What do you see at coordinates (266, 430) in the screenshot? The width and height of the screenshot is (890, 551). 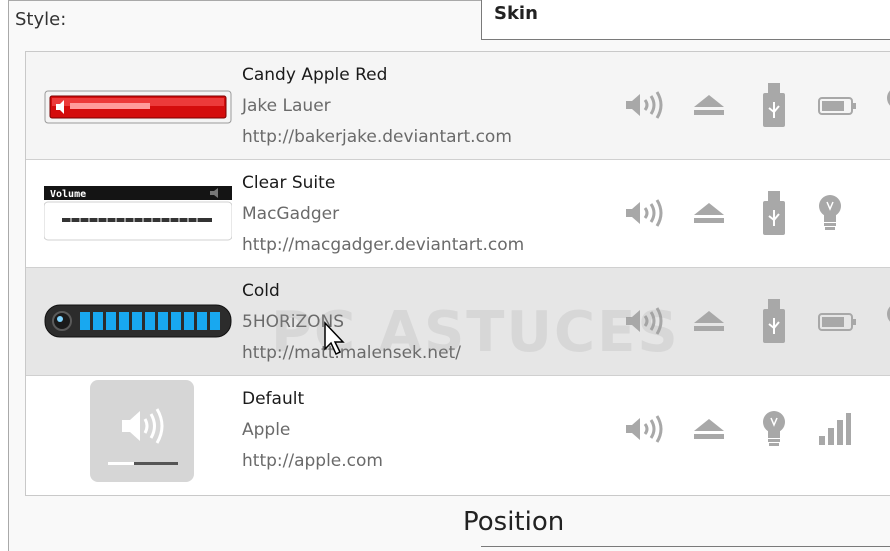 I see `skin-author: Apple` at bounding box center [266, 430].